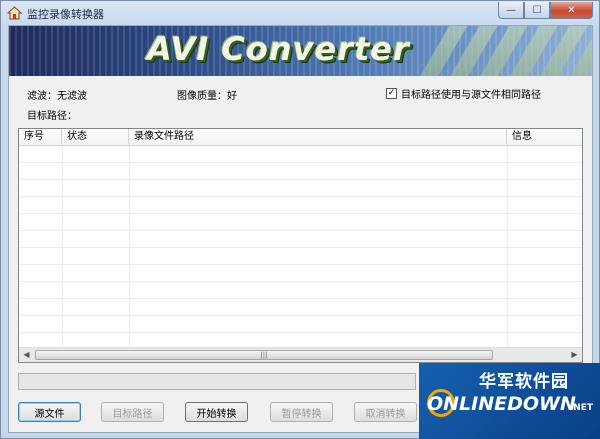 The width and height of the screenshot is (600, 439). What do you see at coordinates (264, 355) in the screenshot?
I see `scroll-thumb: |||` at bounding box center [264, 355].